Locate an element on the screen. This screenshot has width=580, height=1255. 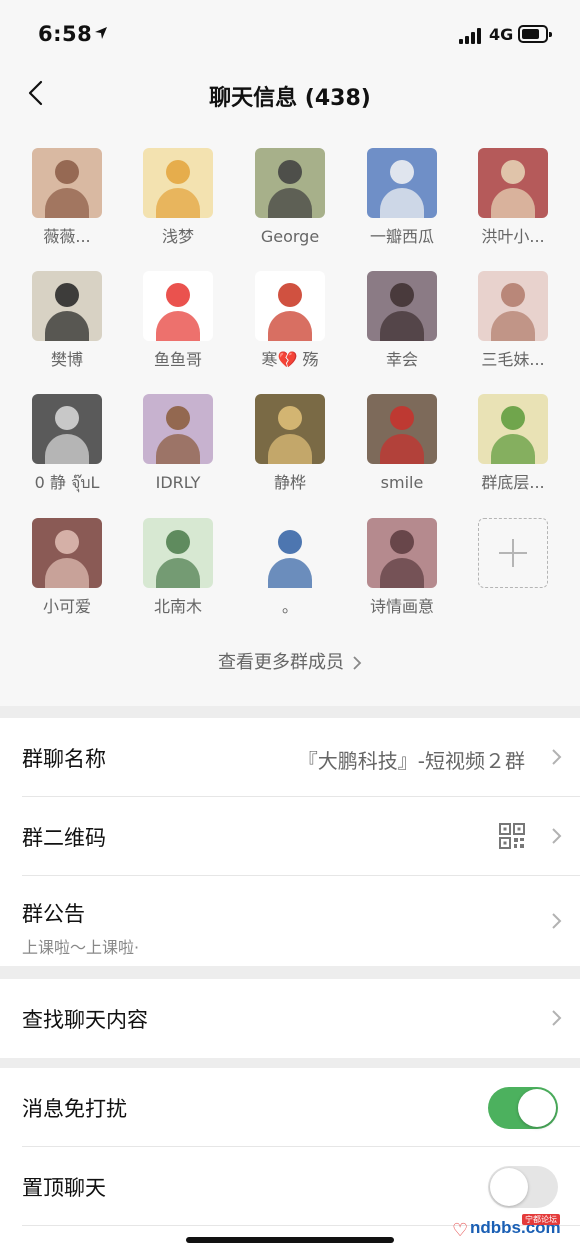
member-name: 幸会 is located at coordinates (401, 359).